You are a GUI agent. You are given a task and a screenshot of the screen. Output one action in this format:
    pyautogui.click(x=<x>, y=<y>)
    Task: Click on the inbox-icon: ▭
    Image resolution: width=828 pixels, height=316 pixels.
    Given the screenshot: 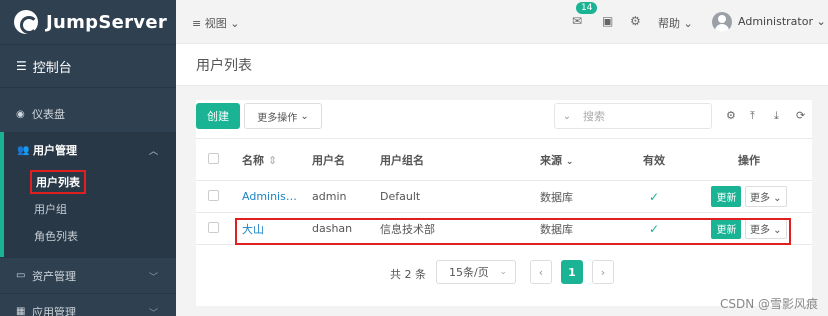 What is the action you would take?
    pyautogui.click(x=21, y=275)
    